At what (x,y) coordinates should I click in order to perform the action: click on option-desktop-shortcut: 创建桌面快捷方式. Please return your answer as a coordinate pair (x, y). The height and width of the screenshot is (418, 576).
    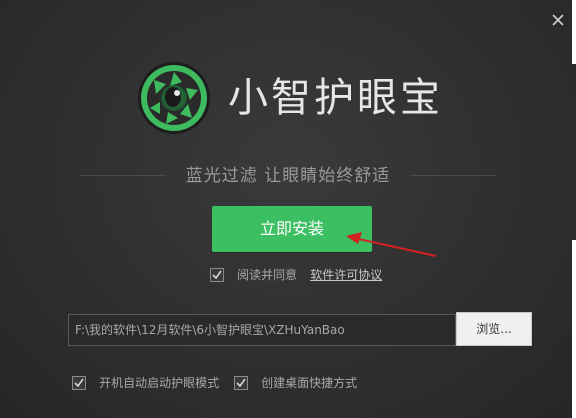
    Looking at the image, I should click on (295, 381).